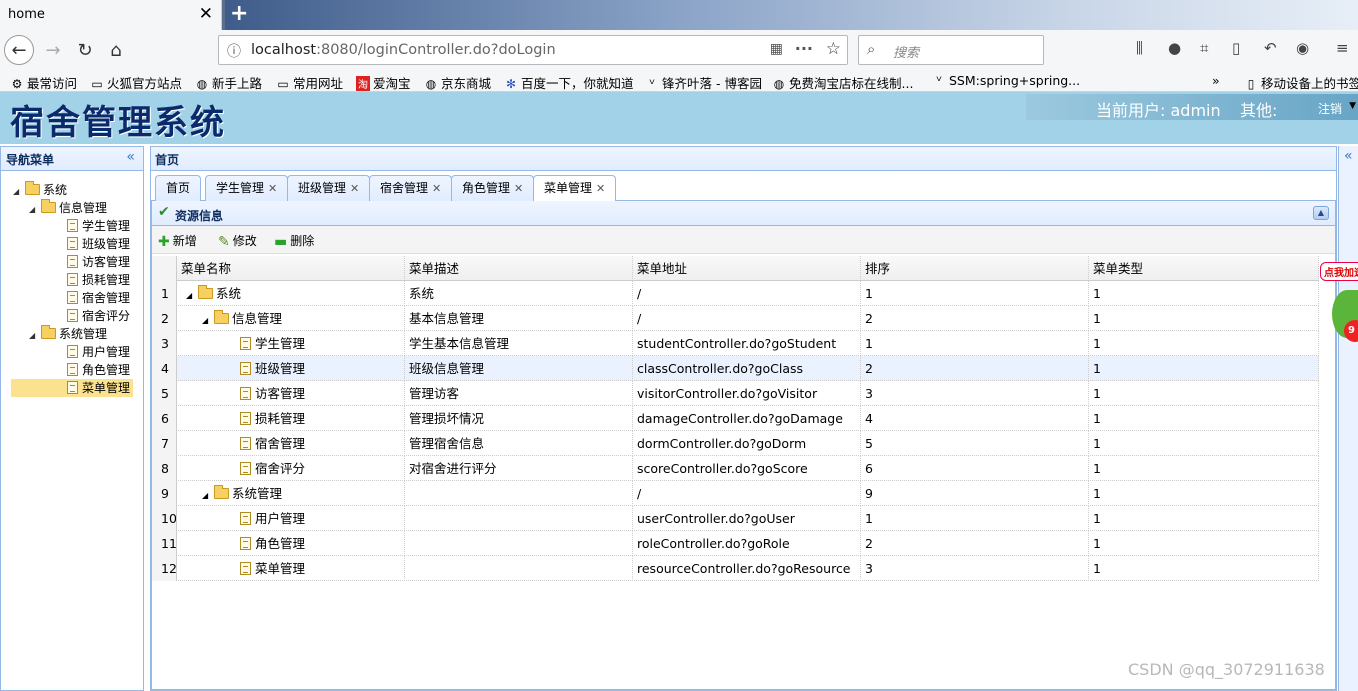  What do you see at coordinates (87, 280) in the screenshot?
I see `nav-tree-item: 损耗管理` at bounding box center [87, 280].